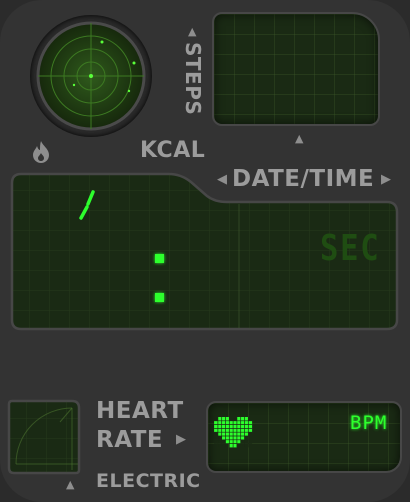 Image resolution: width=410 pixels, height=502 pixels. Describe the element at coordinates (159, 258) in the screenshot. I see `colon-dot-upper` at that location.